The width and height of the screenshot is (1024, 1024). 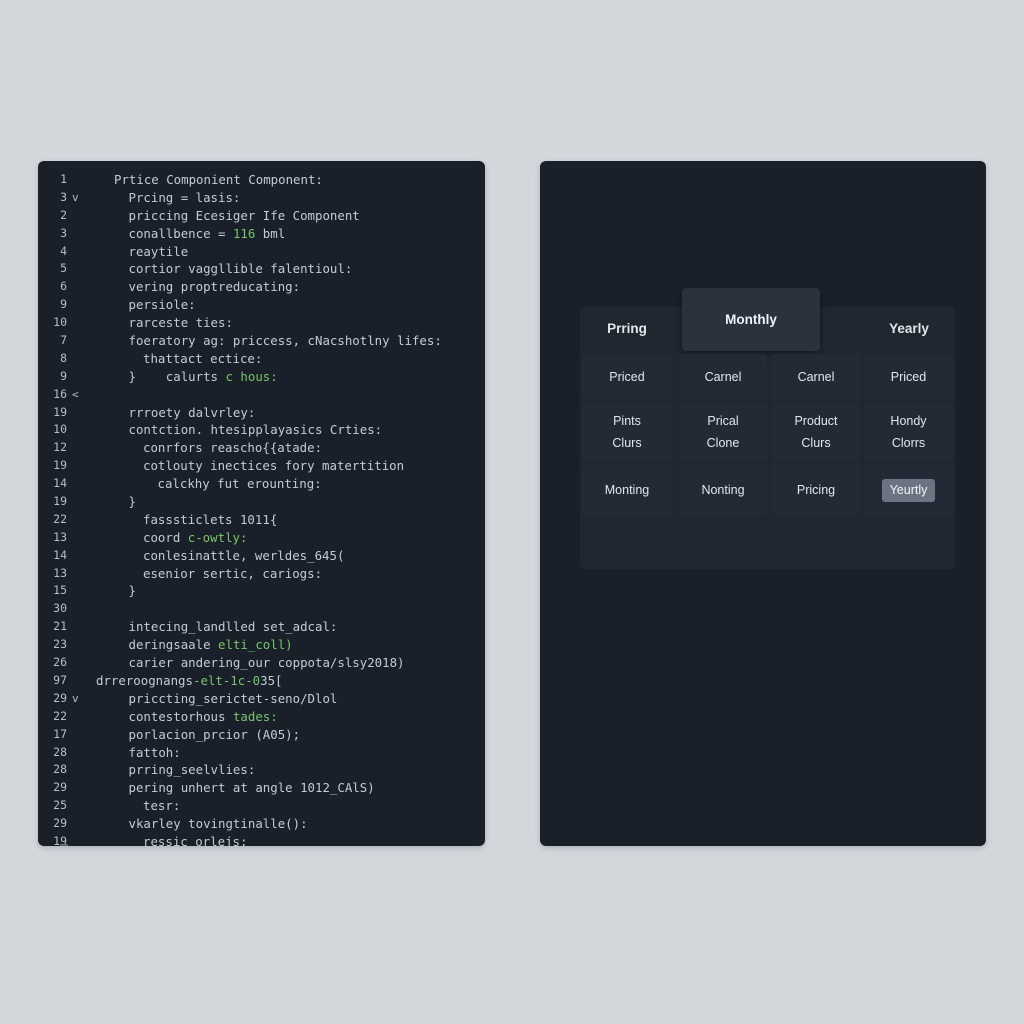 I want to click on code-line: 12 conrfors reascho{{atade:, so click(x=261, y=448).